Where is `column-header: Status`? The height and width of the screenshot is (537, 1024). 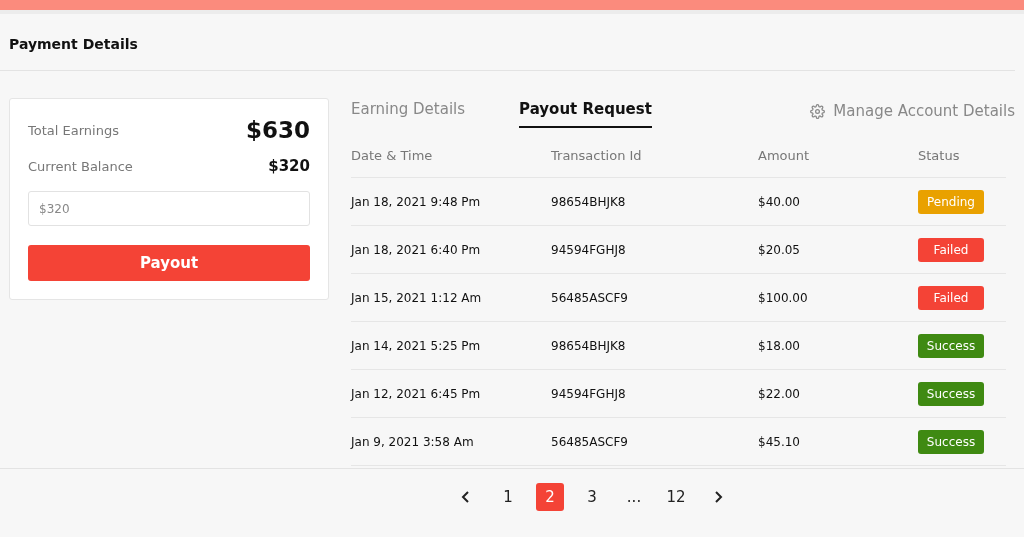
column-header: Status is located at coordinates (962, 155).